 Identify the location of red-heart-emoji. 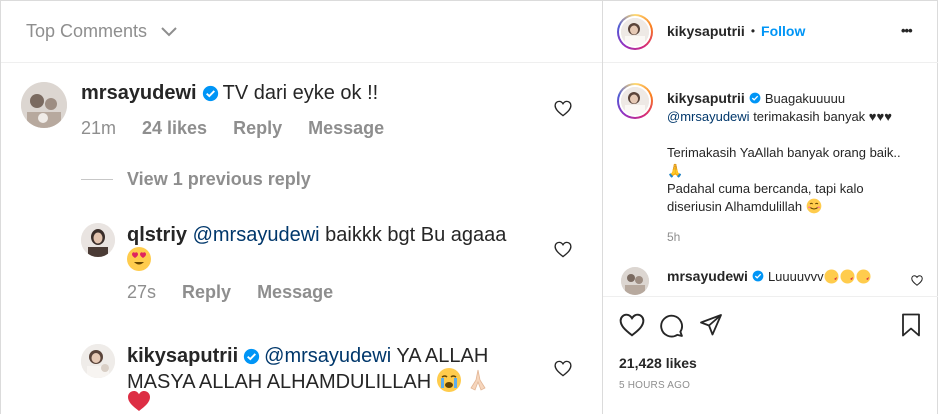
(139, 401).